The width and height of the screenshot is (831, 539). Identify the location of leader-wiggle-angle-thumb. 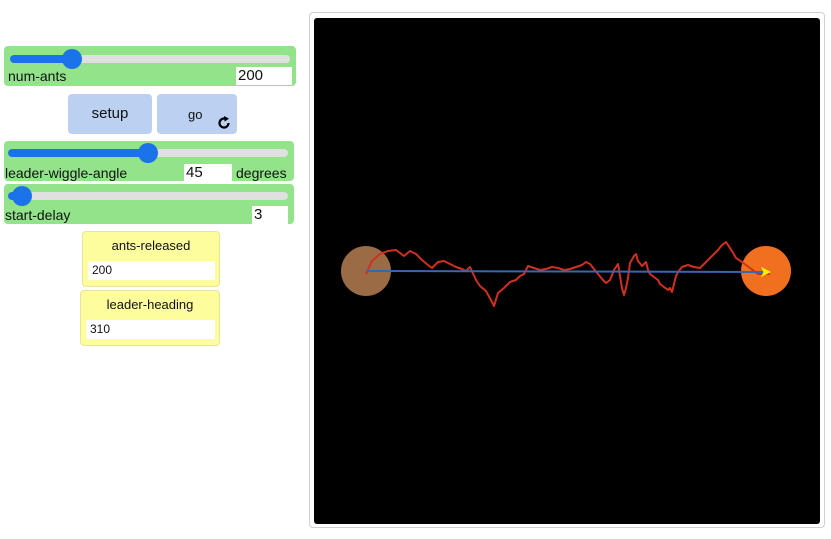
(148, 153).